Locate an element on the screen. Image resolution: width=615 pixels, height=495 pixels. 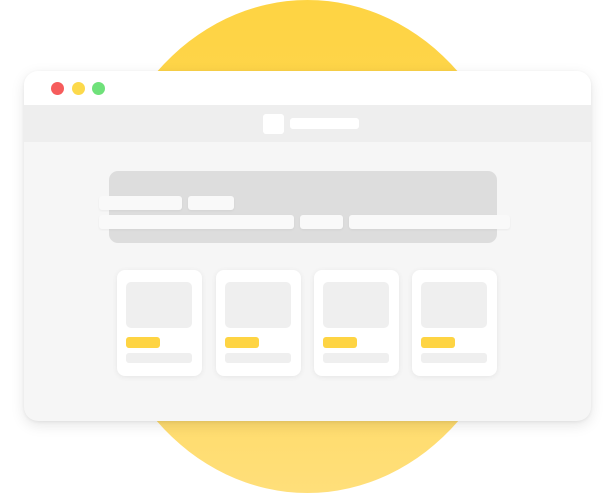
favicon-icon is located at coordinates (273, 124).